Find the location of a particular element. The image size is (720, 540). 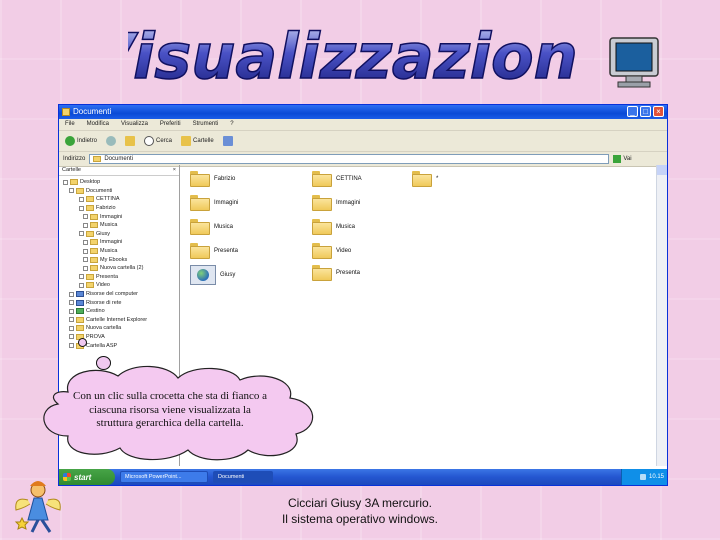

menu-file: File is located at coordinates (70, 124).